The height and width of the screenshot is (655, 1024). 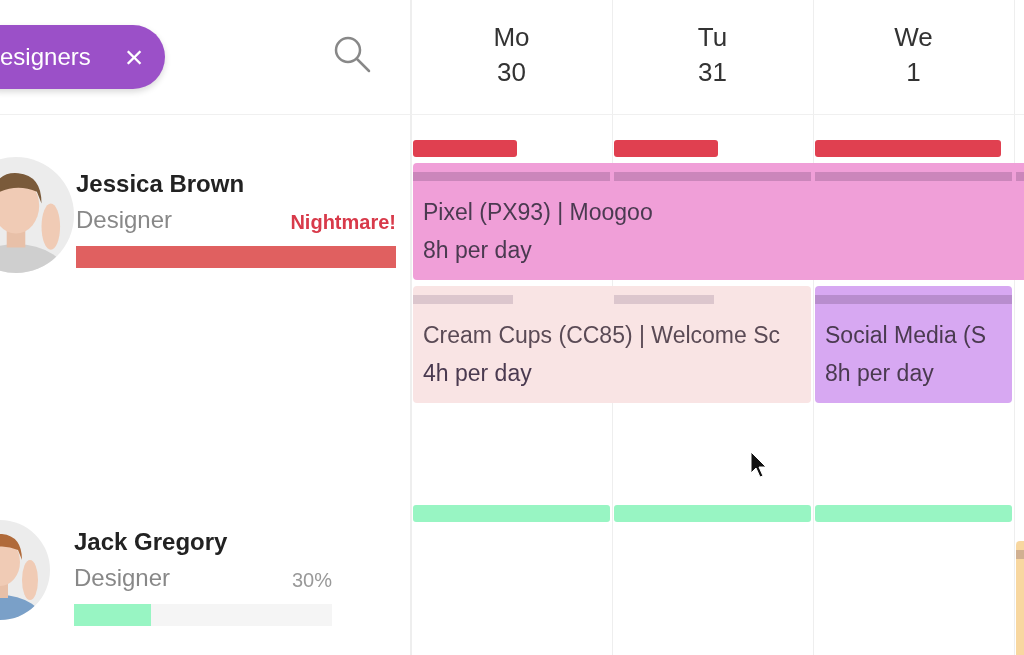 What do you see at coordinates (311, 580) in the screenshot?
I see `utilization-label: 30%` at bounding box center [311, 580].